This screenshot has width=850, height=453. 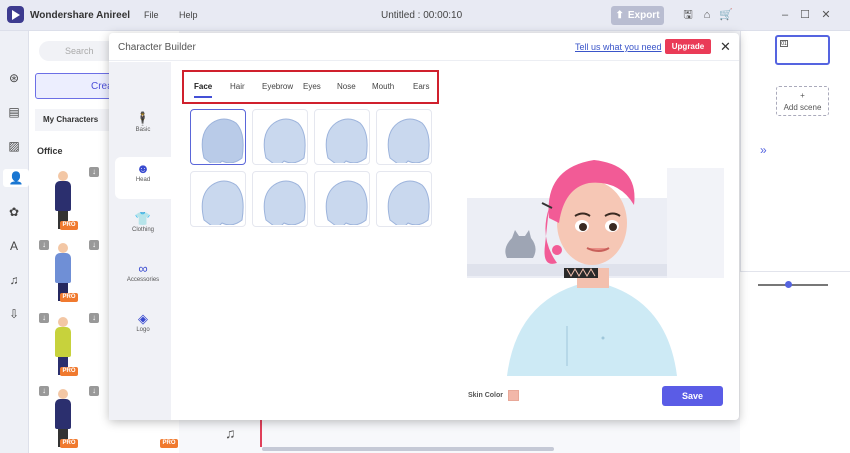 What do you see at coordinates (802, 50) in the screenshot?
I see `scene-thumbnail: 01` at bounding box center [802, 50].